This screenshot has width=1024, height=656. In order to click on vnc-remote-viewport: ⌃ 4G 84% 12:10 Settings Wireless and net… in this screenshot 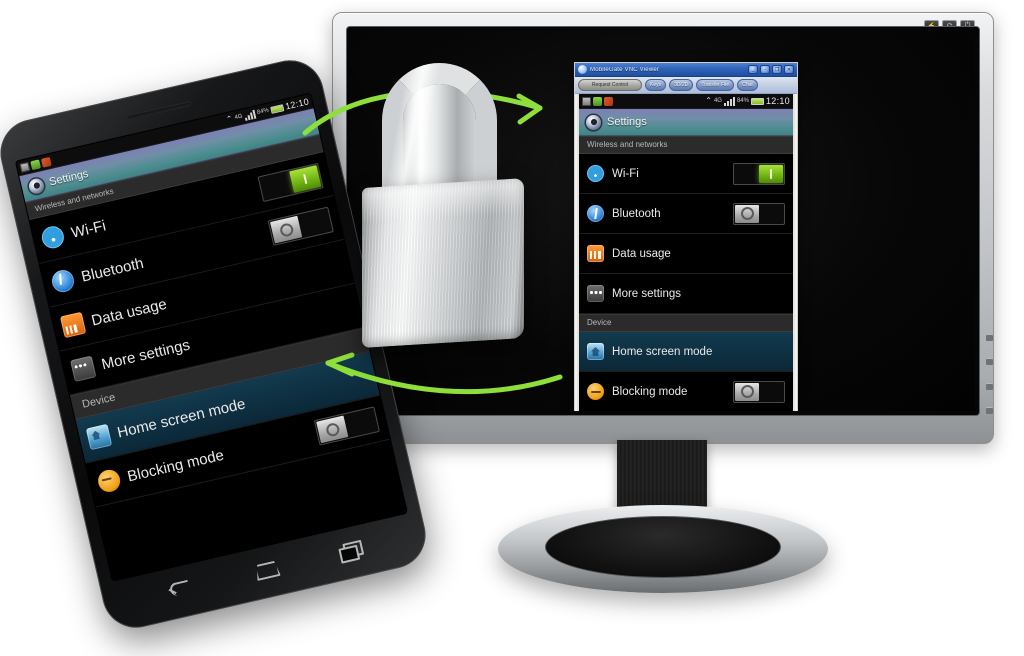, I will do `click(686, 252)`.